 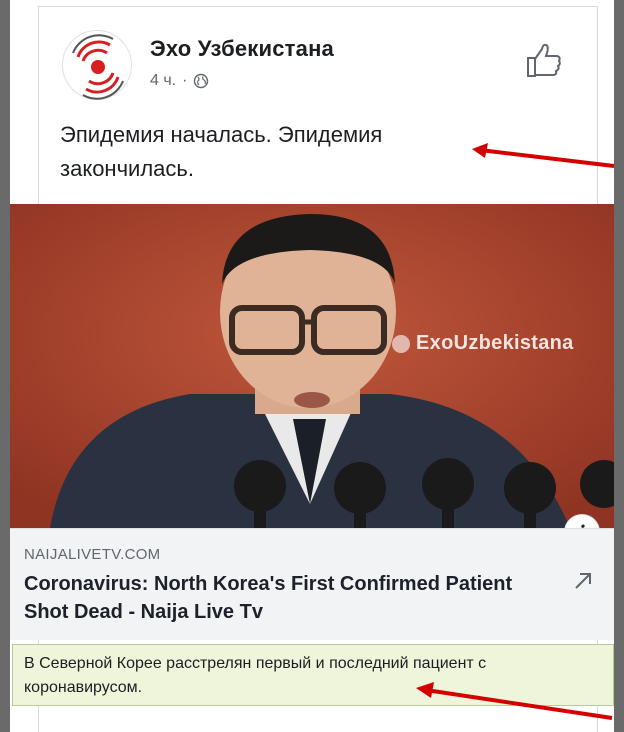 I want to click on page-avatar, so click(x=97, y=65).